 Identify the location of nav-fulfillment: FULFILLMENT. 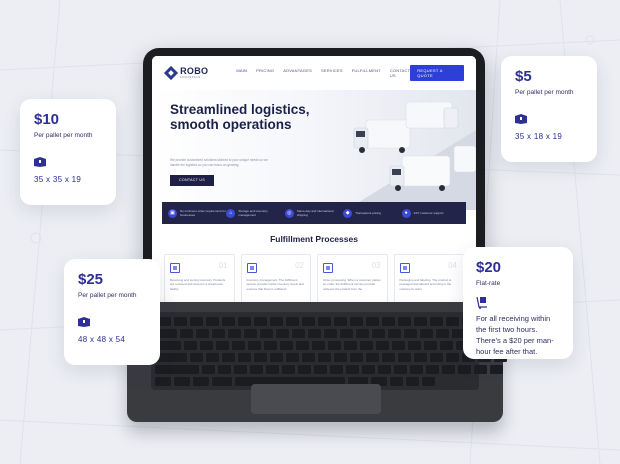
(366, 73).